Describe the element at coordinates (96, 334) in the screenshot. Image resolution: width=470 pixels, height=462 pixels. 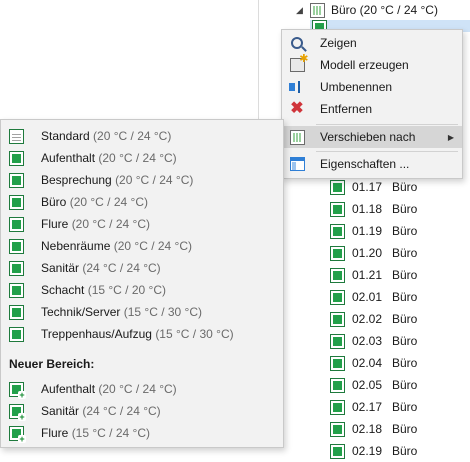
I see `category-name: Treppenhaus/Aufzug` at that location.